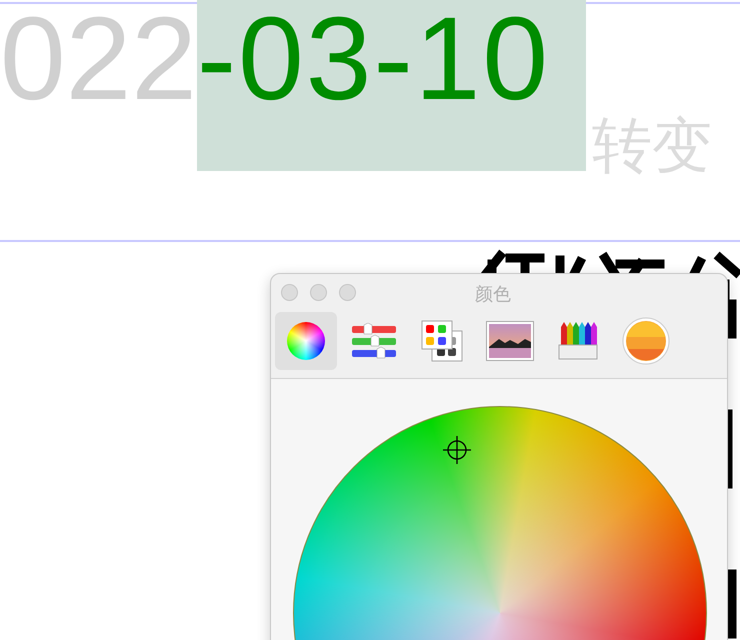  I want to click on color-wheel-icon, so click(306, 341).